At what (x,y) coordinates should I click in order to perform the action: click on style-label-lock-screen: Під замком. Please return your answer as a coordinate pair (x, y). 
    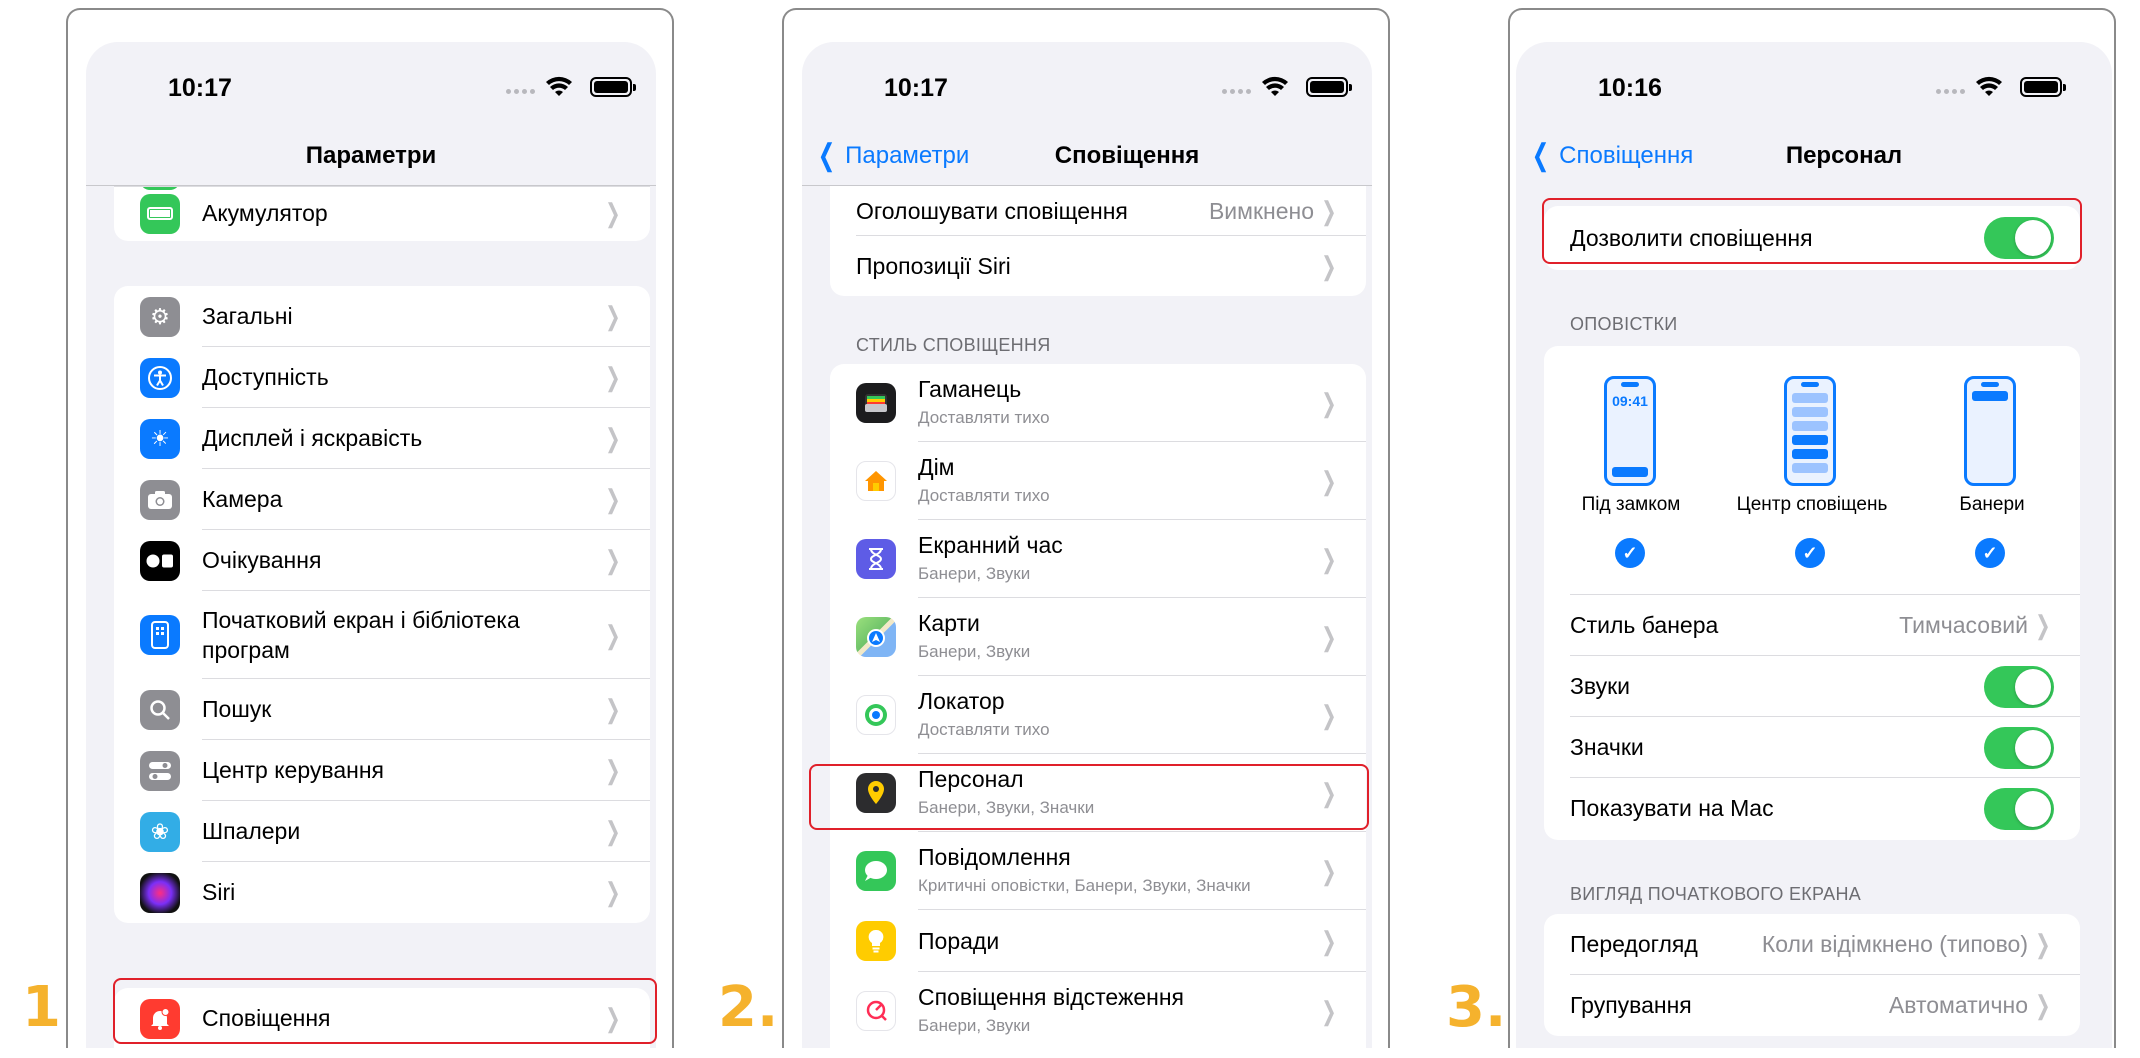
    Looking at the image, I should click on (1631, 504).